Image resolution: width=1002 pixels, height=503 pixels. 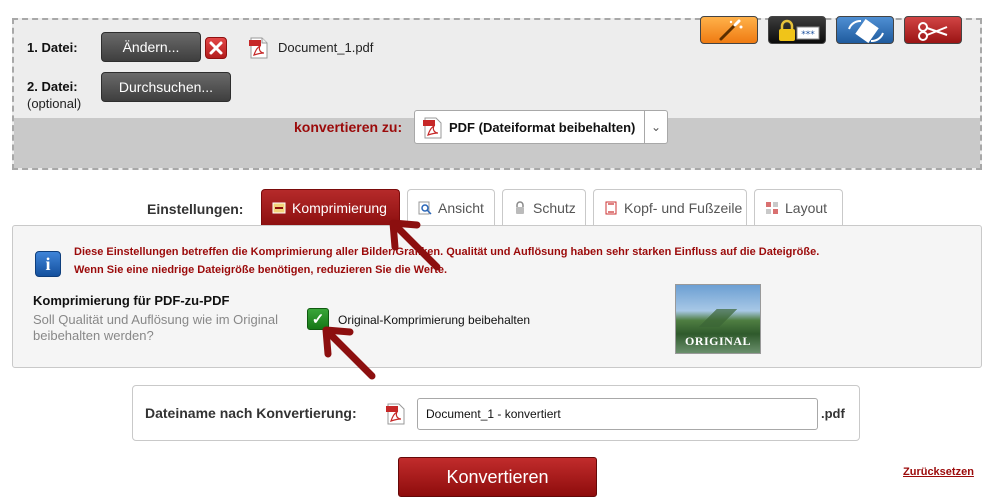 I want to click on compression-title: Komprimierung für PDF-zu-PDF, so click(x=131, y=300).